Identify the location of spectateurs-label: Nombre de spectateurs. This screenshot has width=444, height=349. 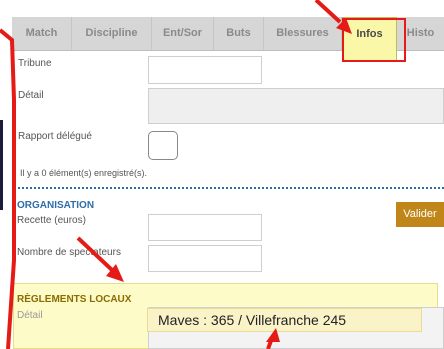
(69, 252).